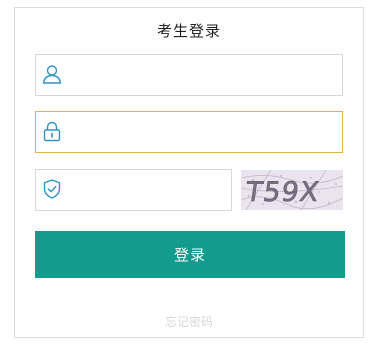 The image size is (380, 350). What do you see at coordinates (52, 131) in the screenshot?
I see `lock-icon` at bounding box center [52, 131].